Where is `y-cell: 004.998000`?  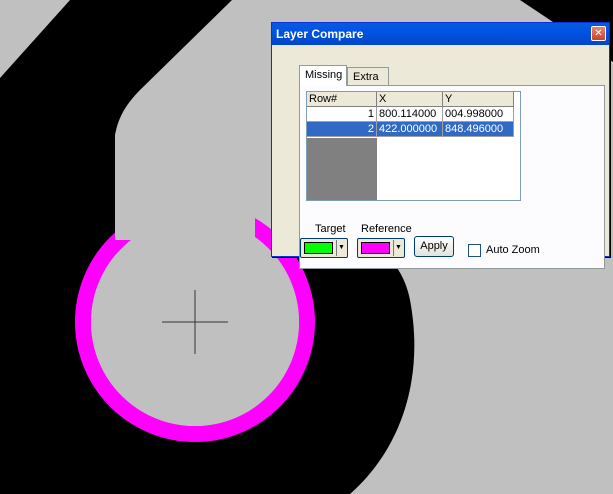
y-cell: 004.998000 is located at coordinates (478, 114).